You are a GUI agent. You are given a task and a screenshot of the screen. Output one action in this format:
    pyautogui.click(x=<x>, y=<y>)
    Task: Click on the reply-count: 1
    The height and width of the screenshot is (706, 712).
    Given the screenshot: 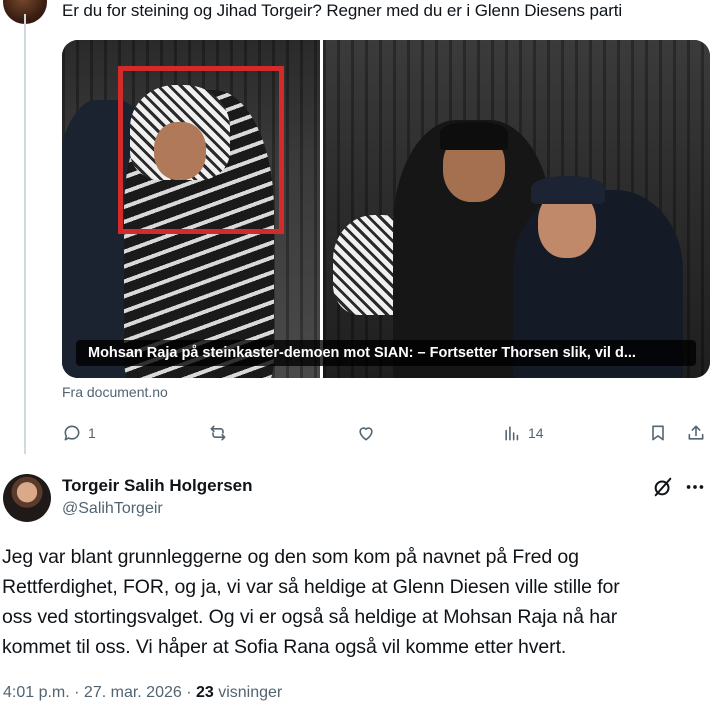 What is the action you would take?
    pyautogui.click(x=92, y=433)
    